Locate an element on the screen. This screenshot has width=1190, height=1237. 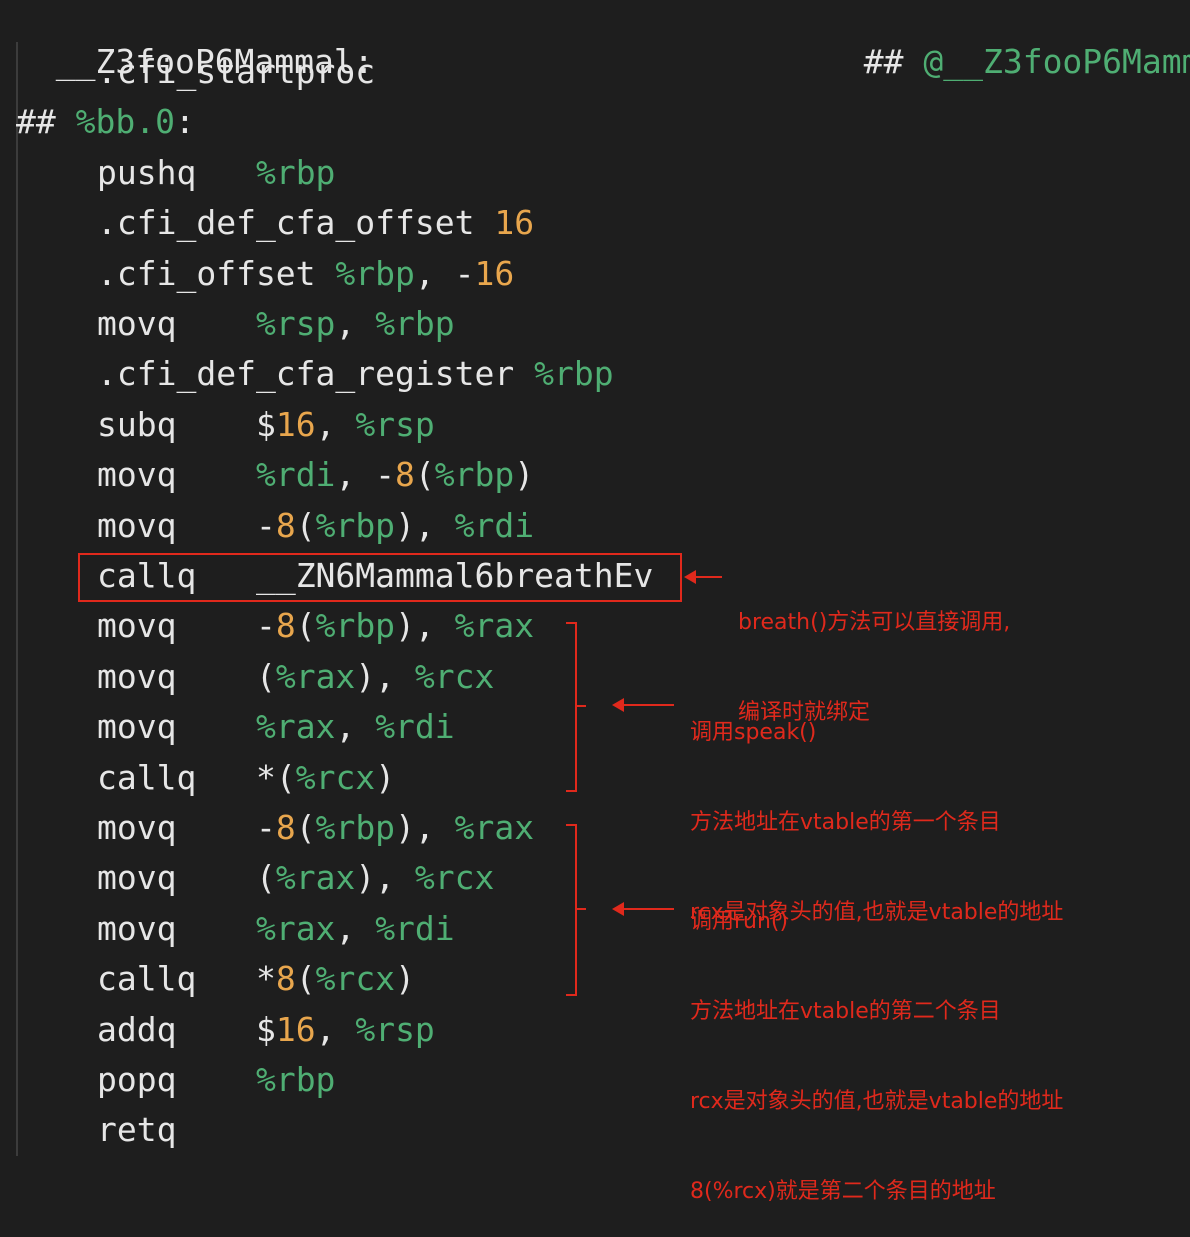
run-note-line-3: rcx是对象头的值,也就是vtable的地址 is located at coordinates (877, 1101).